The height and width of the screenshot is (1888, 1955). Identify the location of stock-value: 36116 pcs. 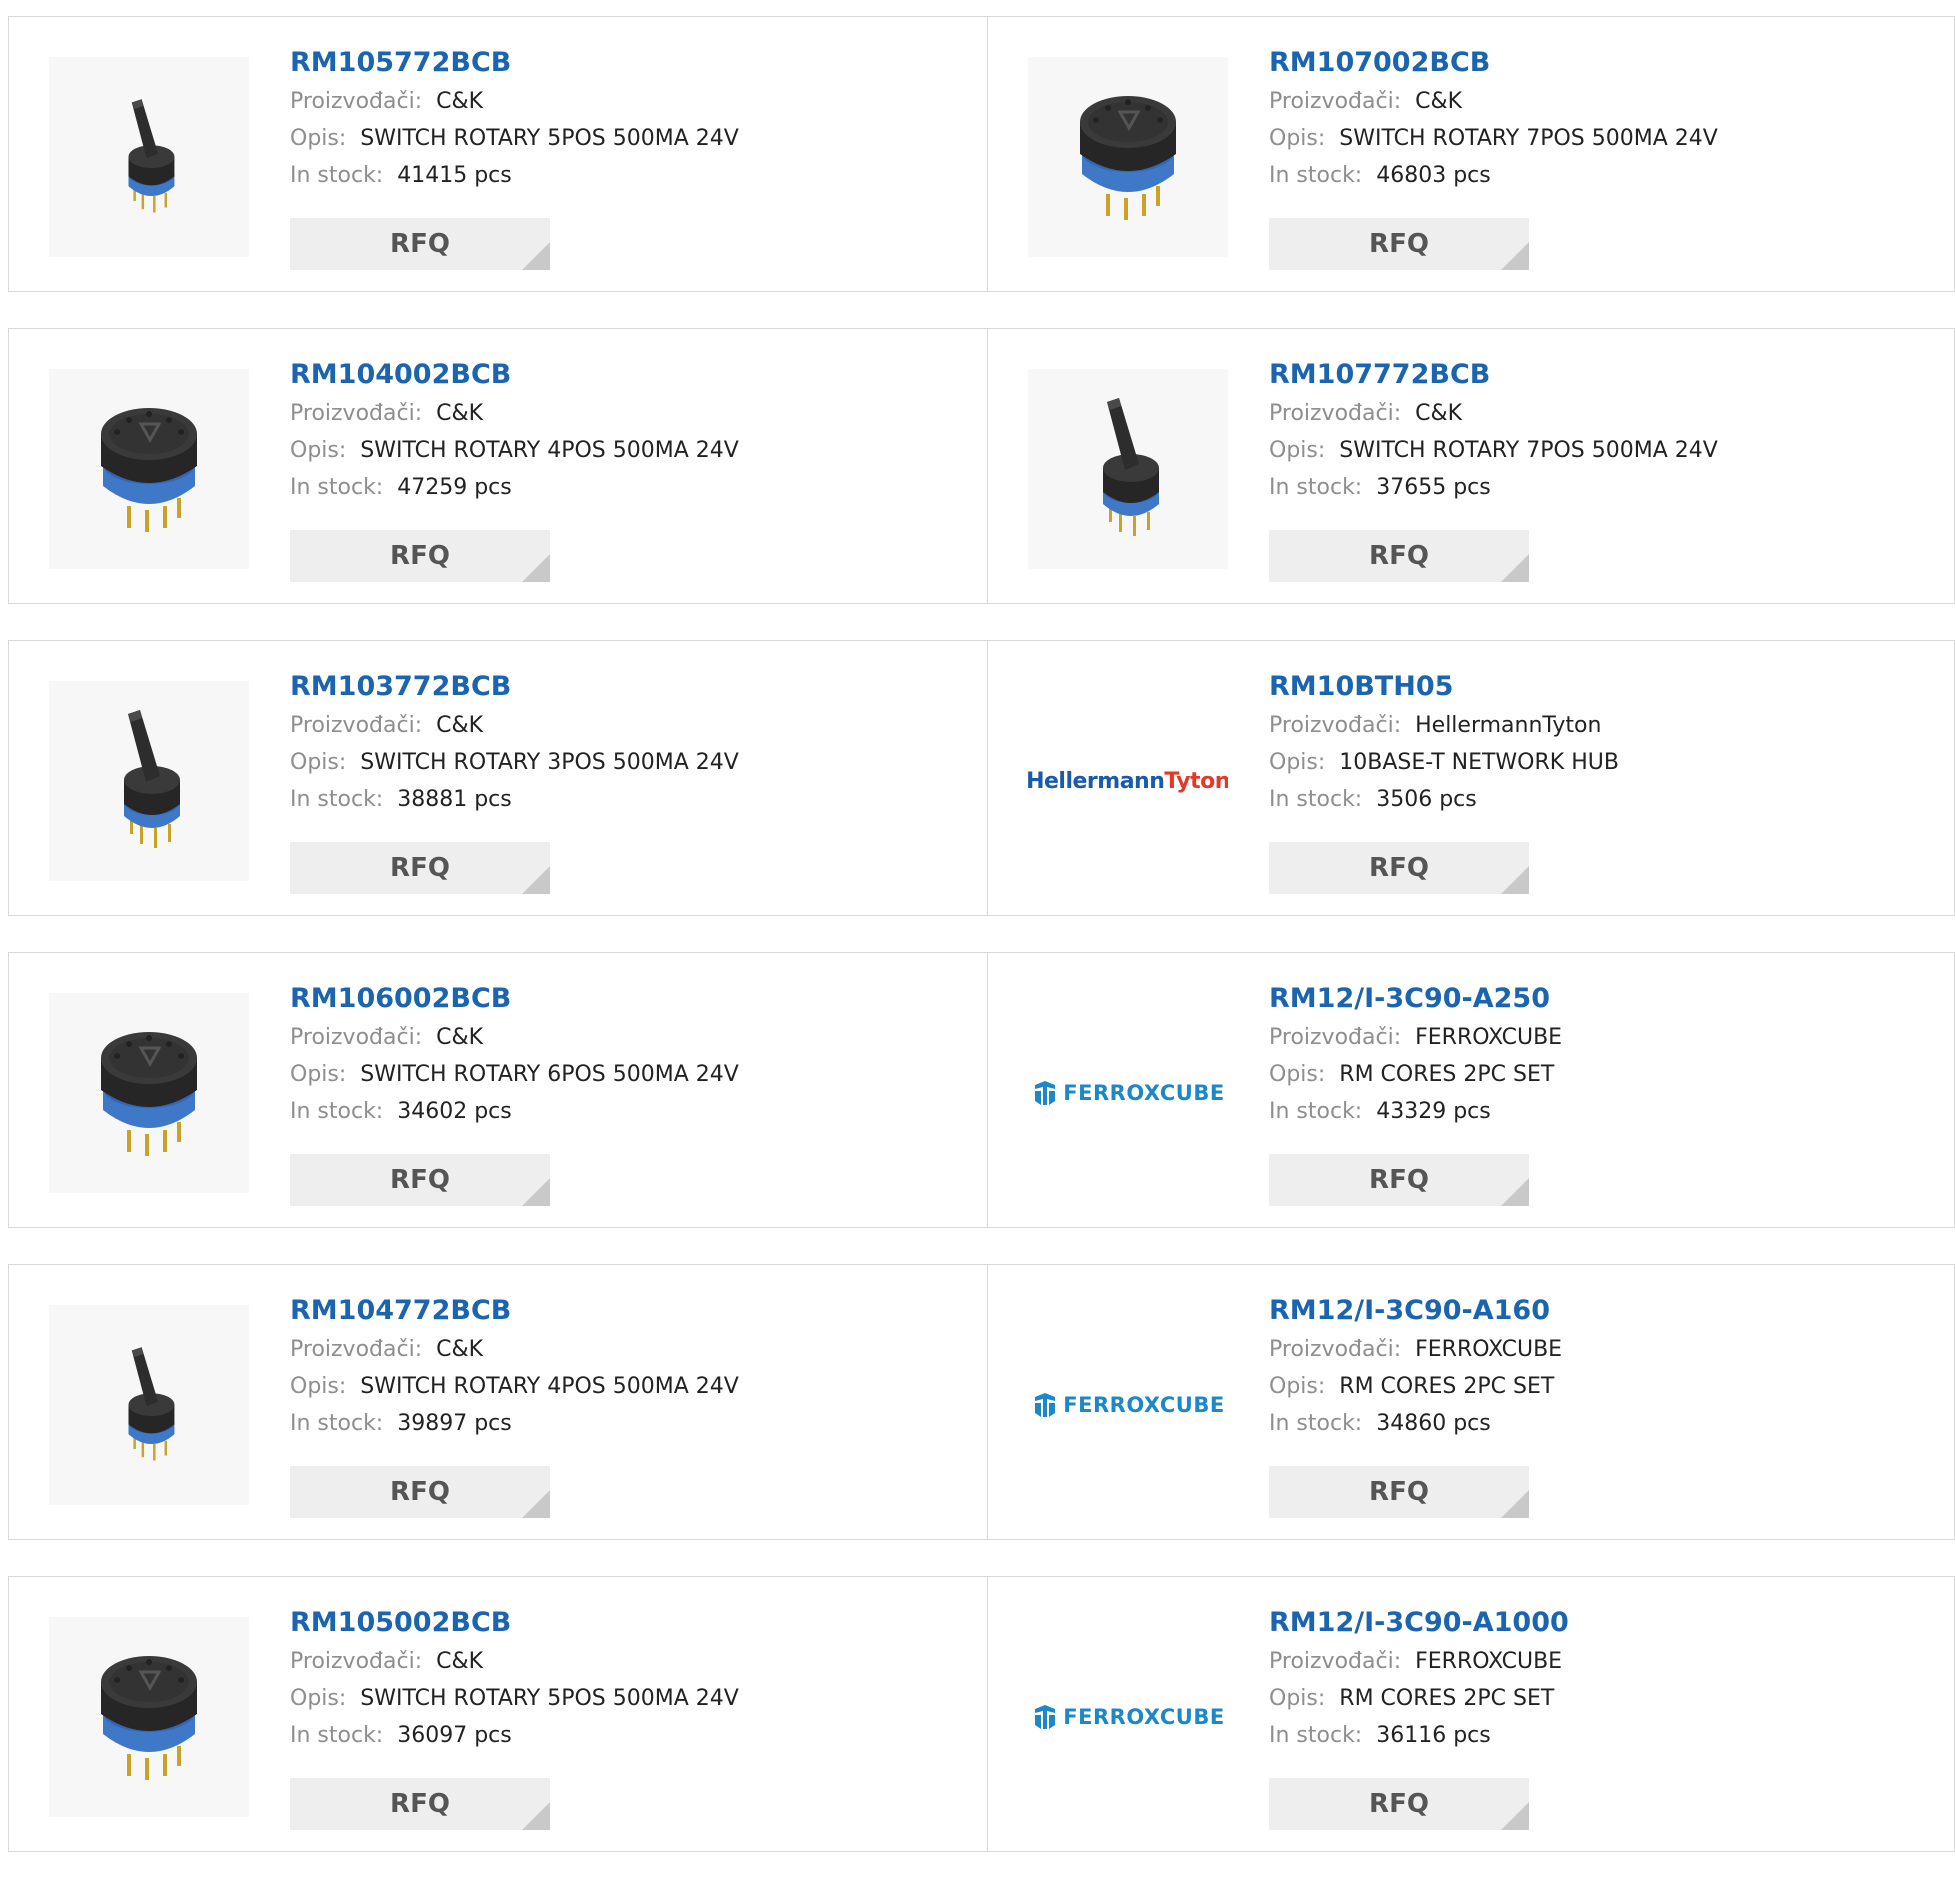
(1433, 1735).